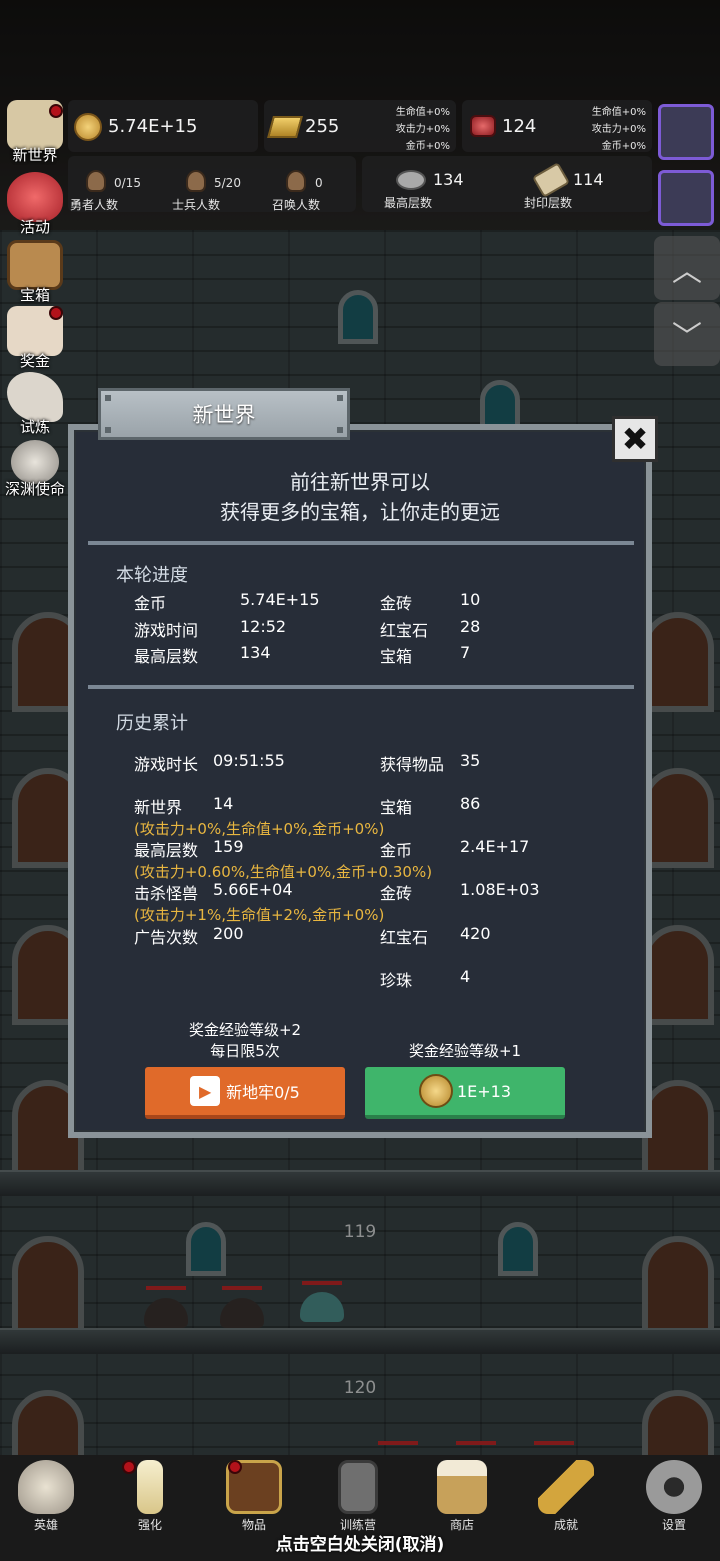 The image size is (720, 1561). Describe the element at coordinates (34, 361) in the screenshot. I see `side-label: 奖金` at that location.